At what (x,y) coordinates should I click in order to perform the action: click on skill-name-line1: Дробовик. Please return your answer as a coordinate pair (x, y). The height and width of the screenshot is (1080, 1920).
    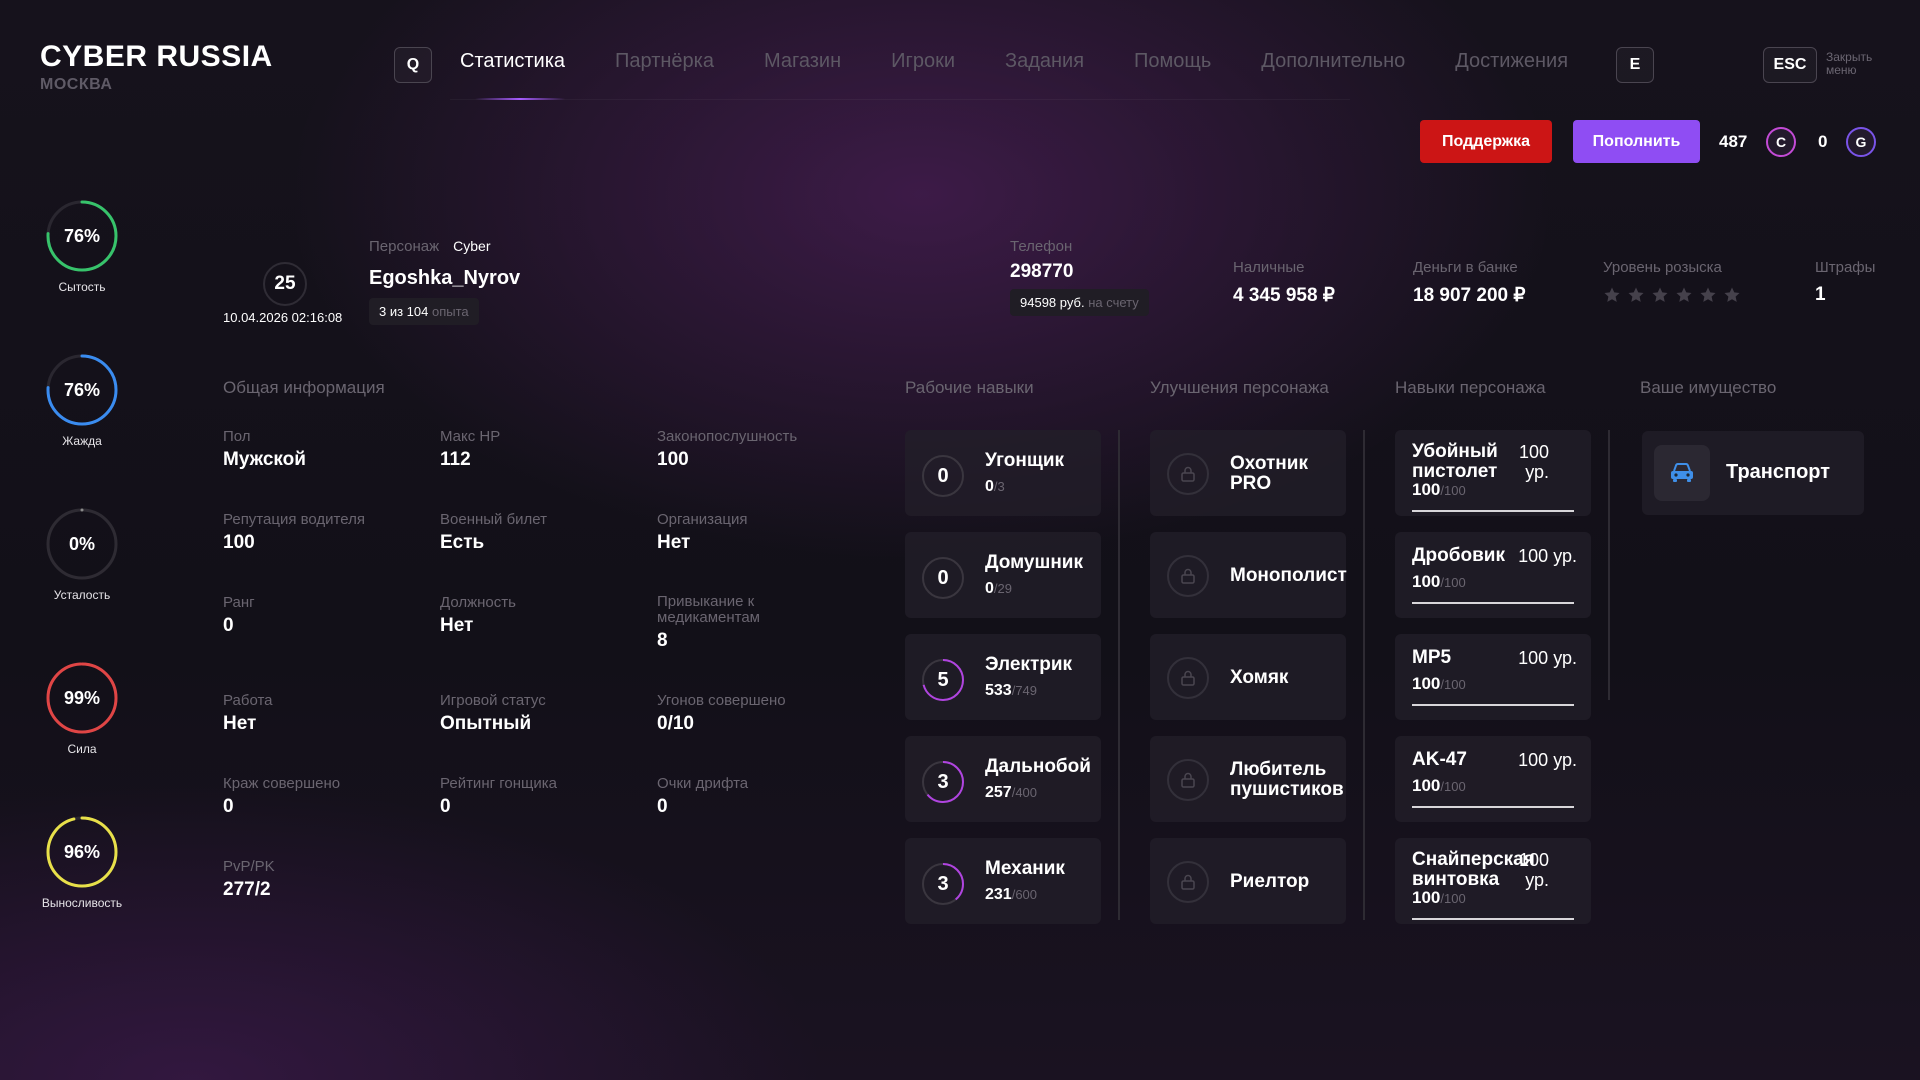
    Looking at the image, I should click on (1458, 555).